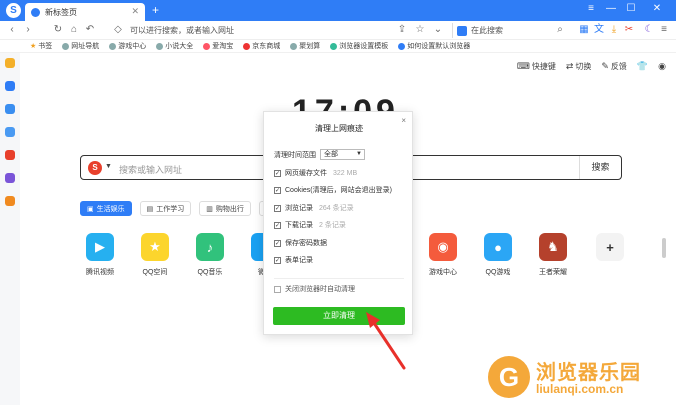  Describe the element at coordinates (314, 289) in the screenshot. I see `auto-clean-option: 关闭浏览器时自动清理` at that location.